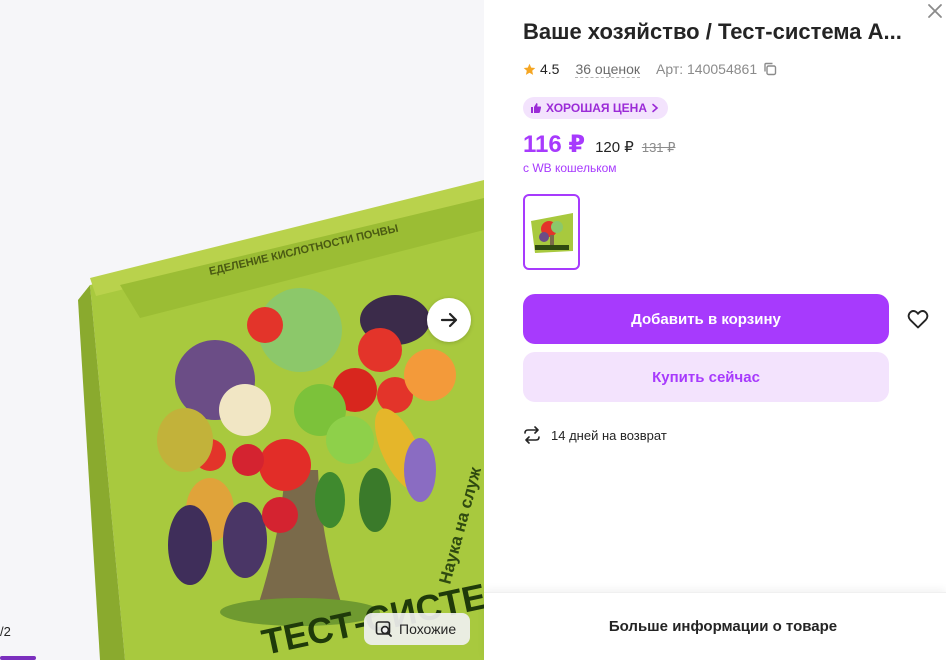 The width and height of the screenshot is (946, 660). Describe the element at coordinates (614, 147) in the screenshot. I see `regular-price: 120 ₽` at that location.